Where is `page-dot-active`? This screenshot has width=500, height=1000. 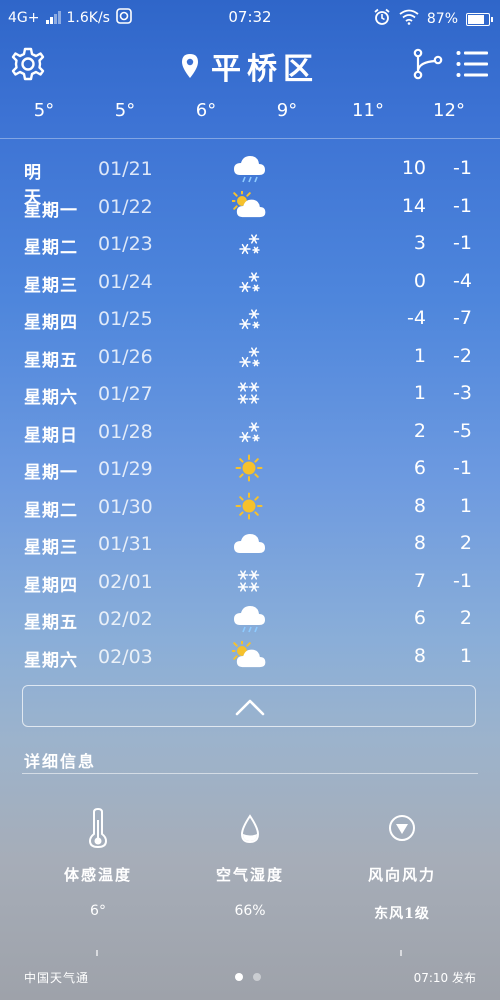
page-dot-active is located at coordinates (239, 977).